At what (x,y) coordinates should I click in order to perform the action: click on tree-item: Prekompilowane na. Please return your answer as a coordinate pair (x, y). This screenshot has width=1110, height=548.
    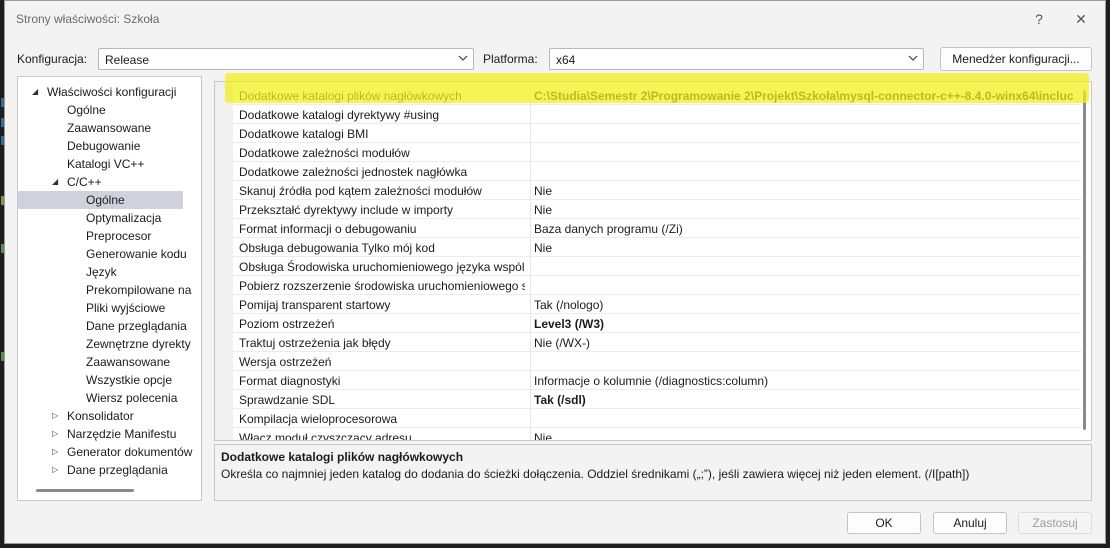
    Looking at the image, I should click on (104, 290).